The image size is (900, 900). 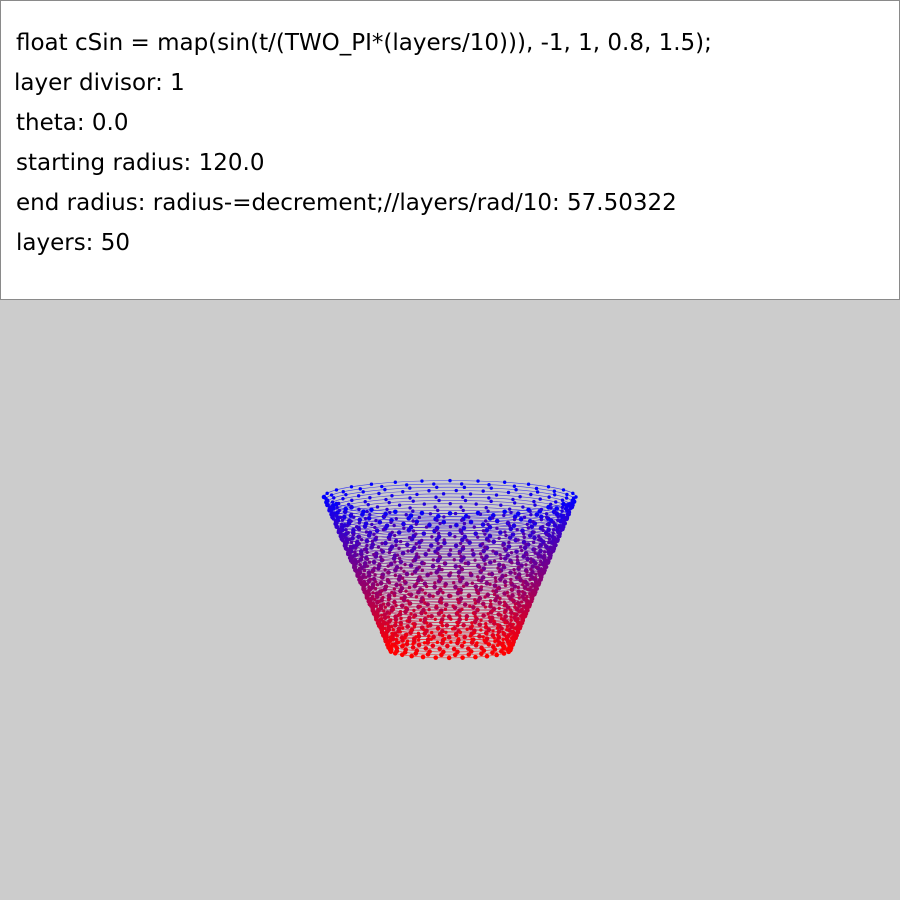 I want to click on vase-canvas, so click(x=449, y=569).